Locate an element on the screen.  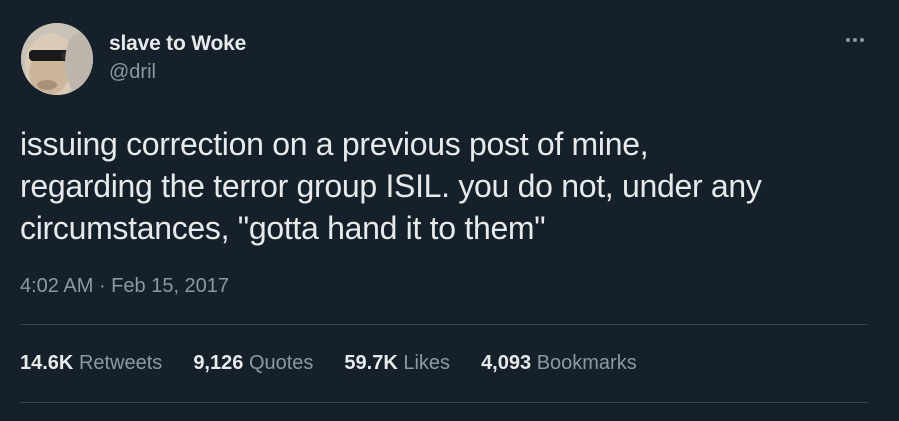
likes-stat: 59.7K Likes is located at coordinates (397, 363).